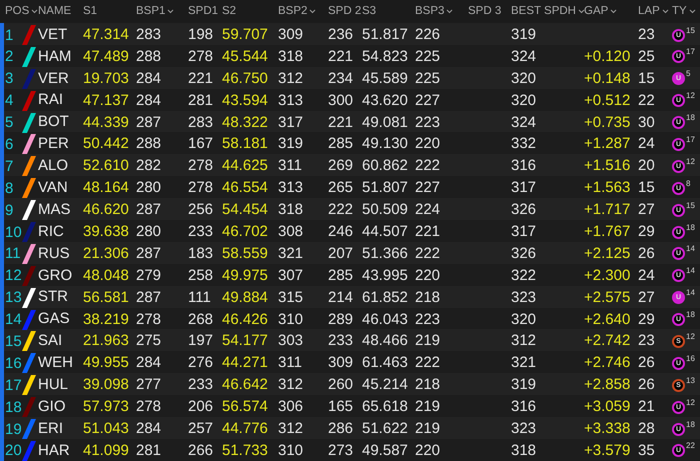 The image size is (700, 461). Describe the element at coordinates (245, 450) in the screenshot. I see `table-cell: 51.733` at that location.